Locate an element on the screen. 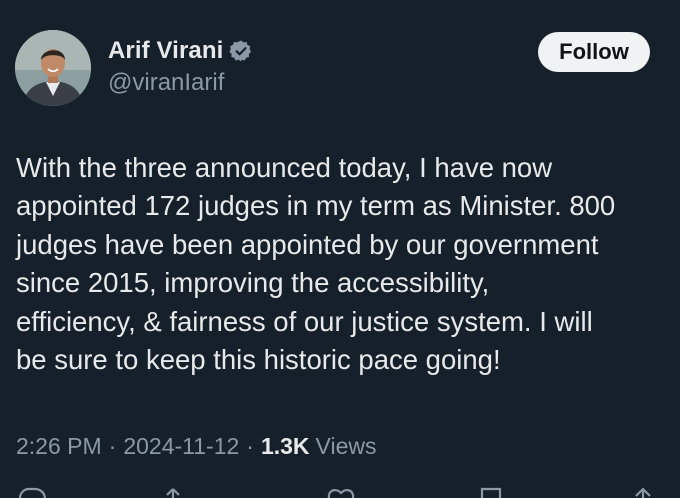 The width and height of the screenshot is (680, 498). retweet-icon is located at coordinates (180, 492).